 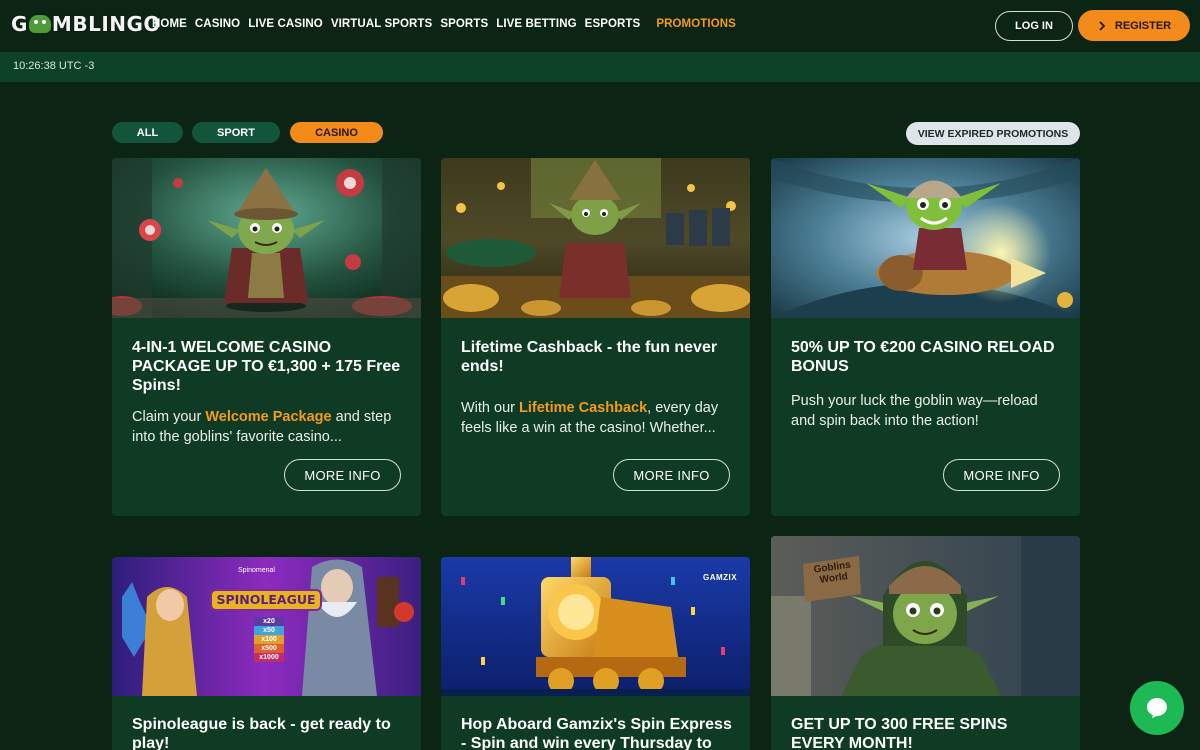 What do you see at coordinates (269, 639) in the screenshot?
I see `multiplier-ladder: x20 x50 x100 x500 x1000` at bounding box center [269, 639].